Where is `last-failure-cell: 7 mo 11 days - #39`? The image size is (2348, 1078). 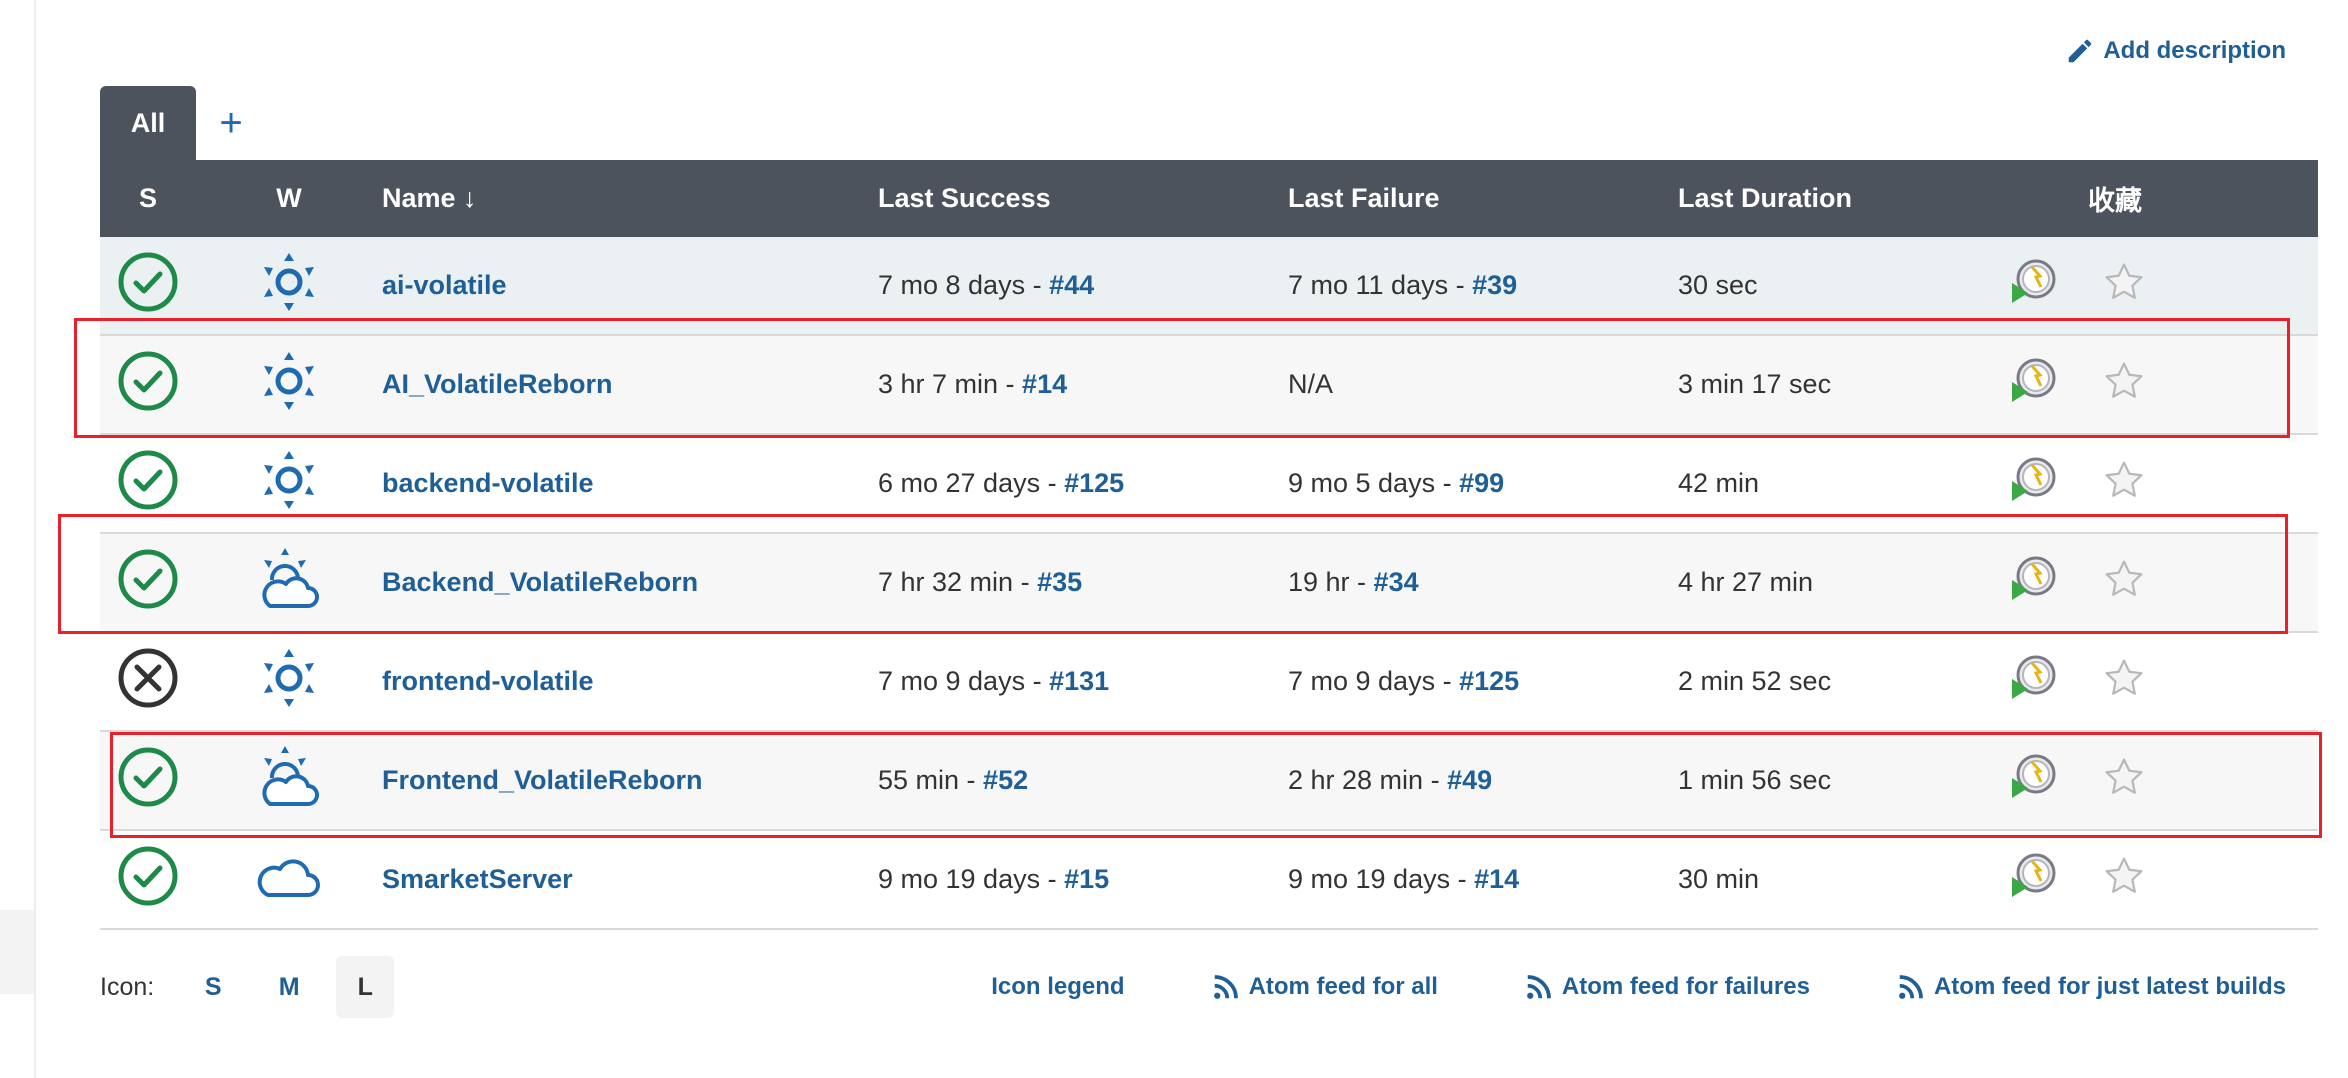 last-failure-cell: 7 mo 11 days - #39 is located at coordinates (1483, 286).